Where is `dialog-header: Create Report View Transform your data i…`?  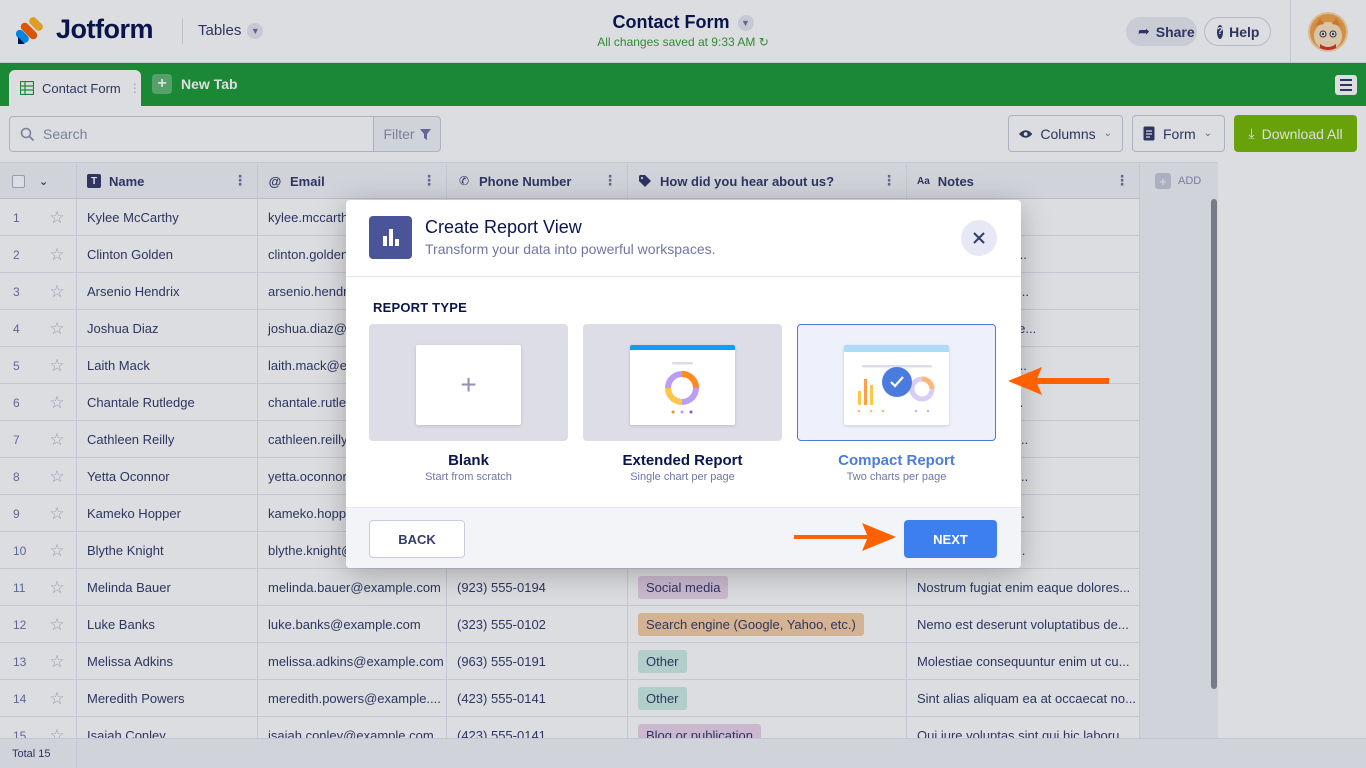
dialog-header: Create Report View Transform your data i… is located at coordinates (683, 238).